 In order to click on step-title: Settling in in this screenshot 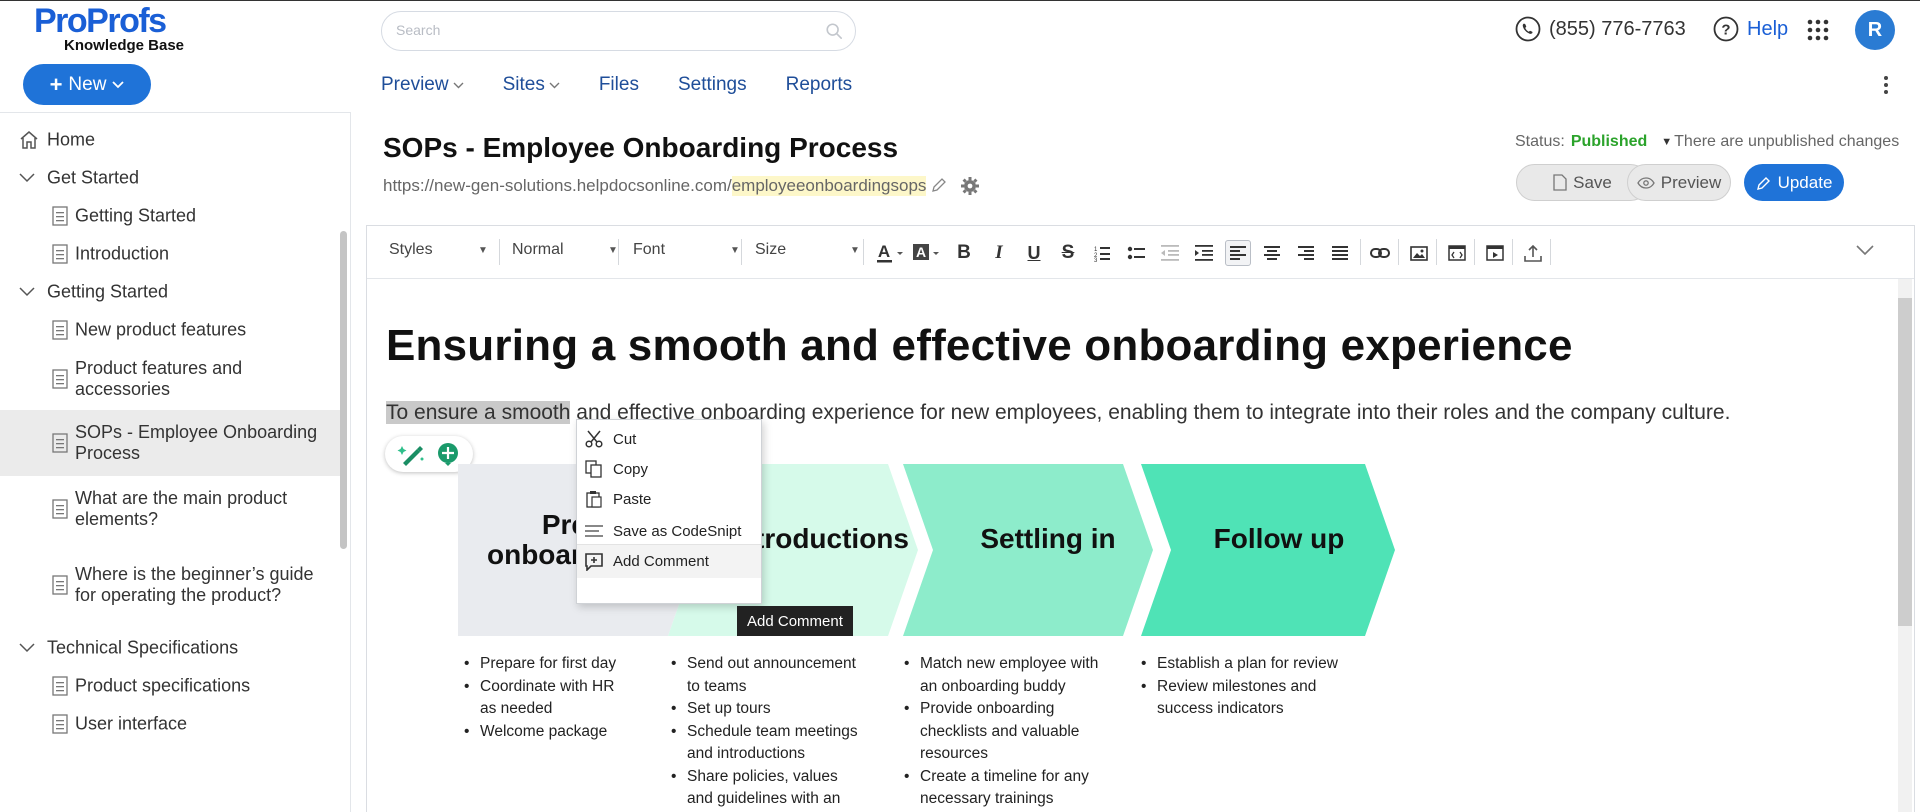, I will do `click(1048, 538)`.